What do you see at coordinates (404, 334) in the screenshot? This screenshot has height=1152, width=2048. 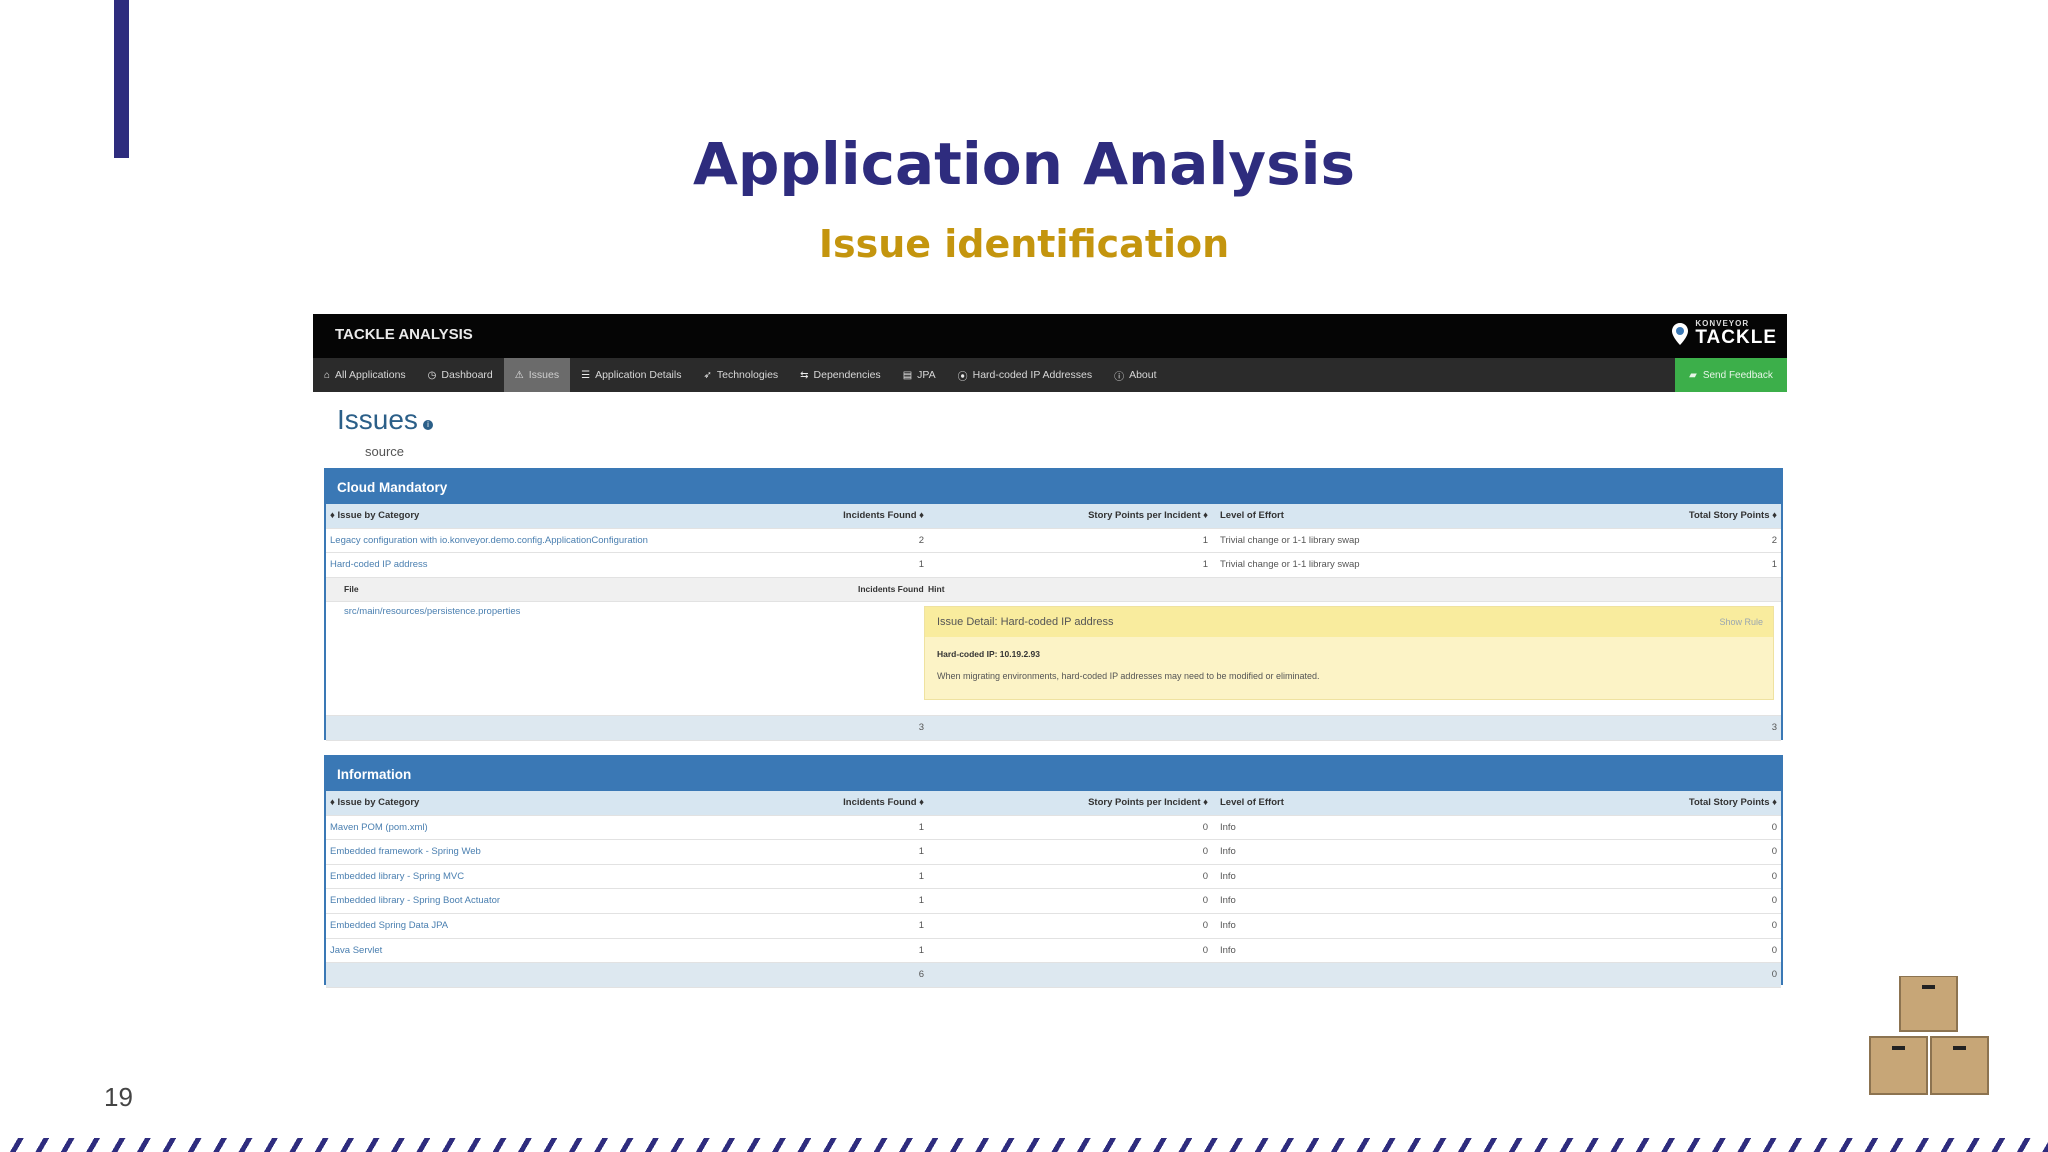 I see `app-name: TACKLE ANALYSIS` at bounding box center [404, 334].